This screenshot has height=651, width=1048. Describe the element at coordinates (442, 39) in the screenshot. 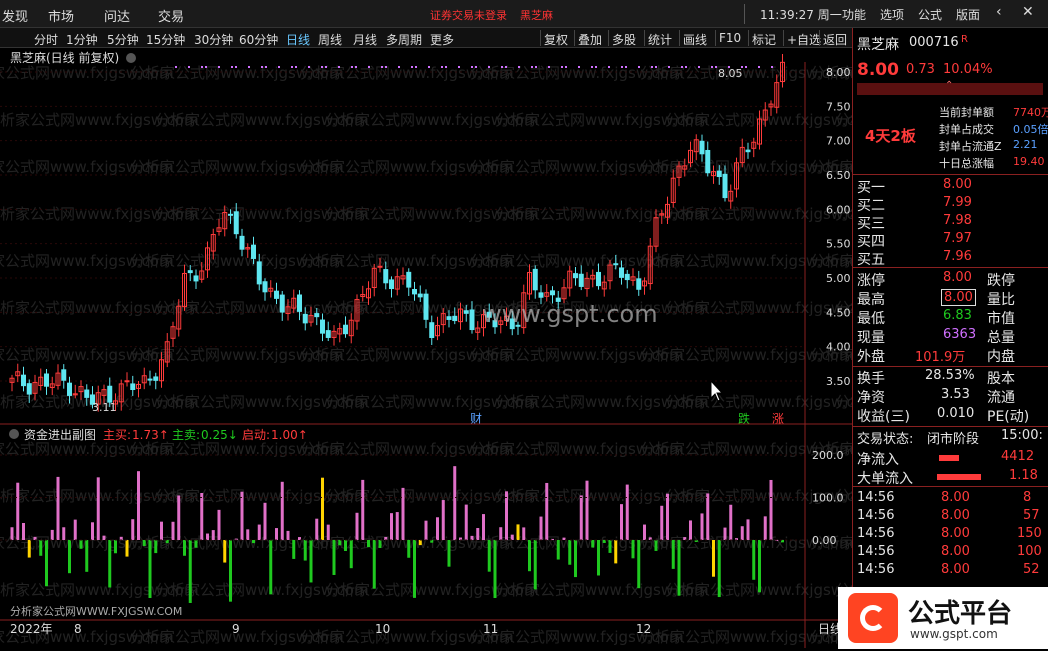

I see `period-10: 更多` at that location.